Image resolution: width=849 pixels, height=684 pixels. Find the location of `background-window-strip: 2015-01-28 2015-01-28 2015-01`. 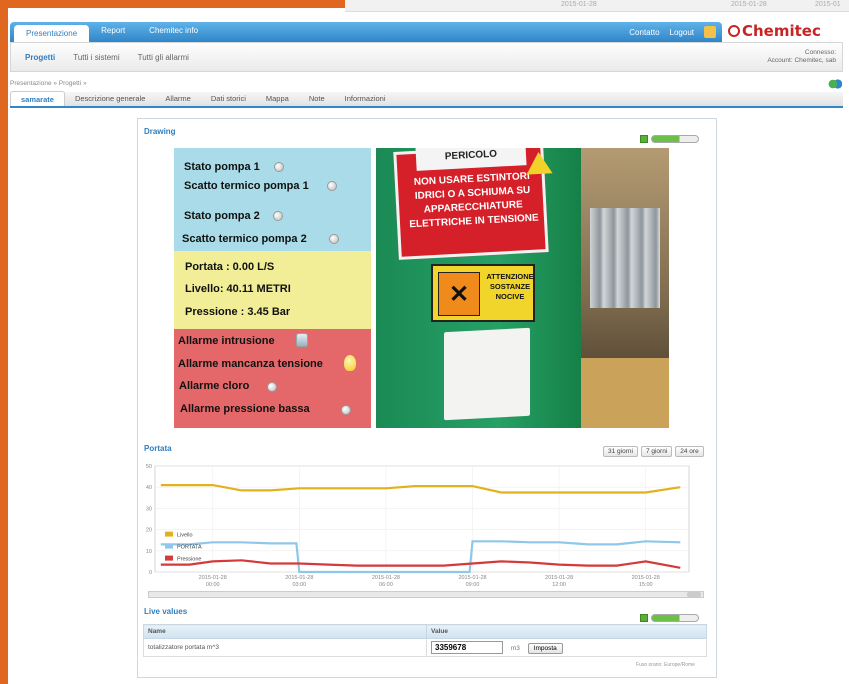

background-window-strip: 2015-01-28 2015-01-28 2015-01 is located at coordinates (597, 6).